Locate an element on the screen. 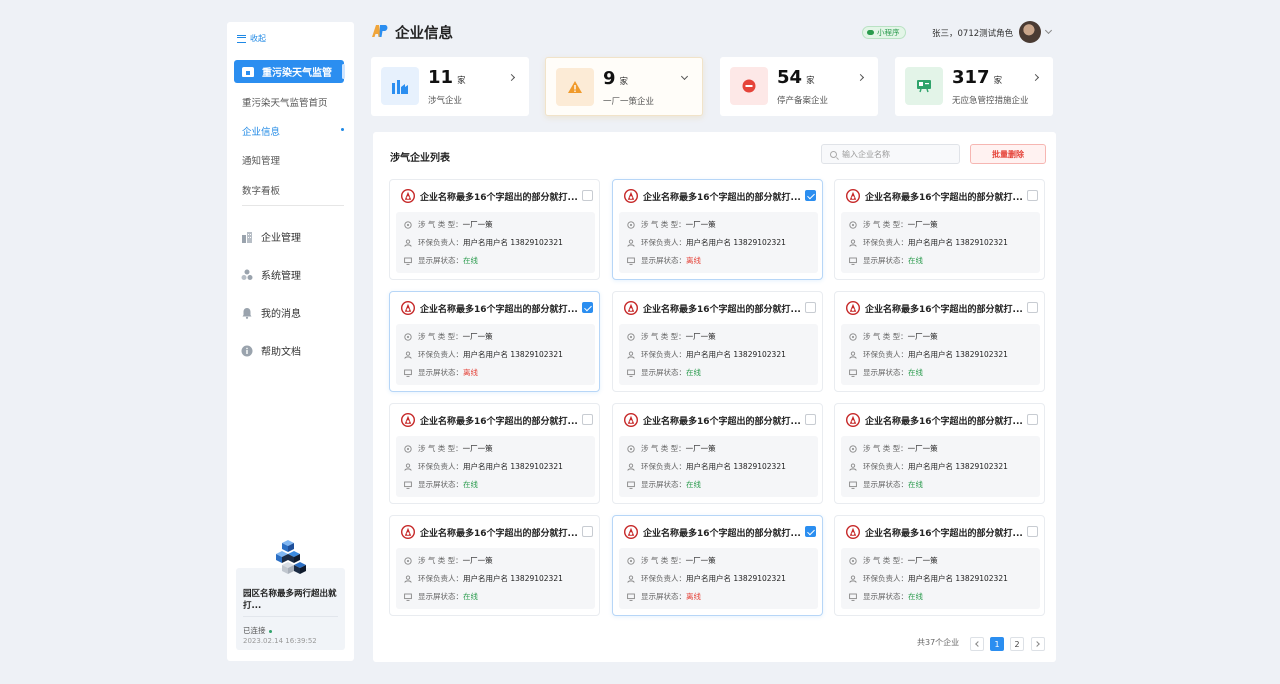  search-input: 输入企业名称 is located at coordinates (890, 154).